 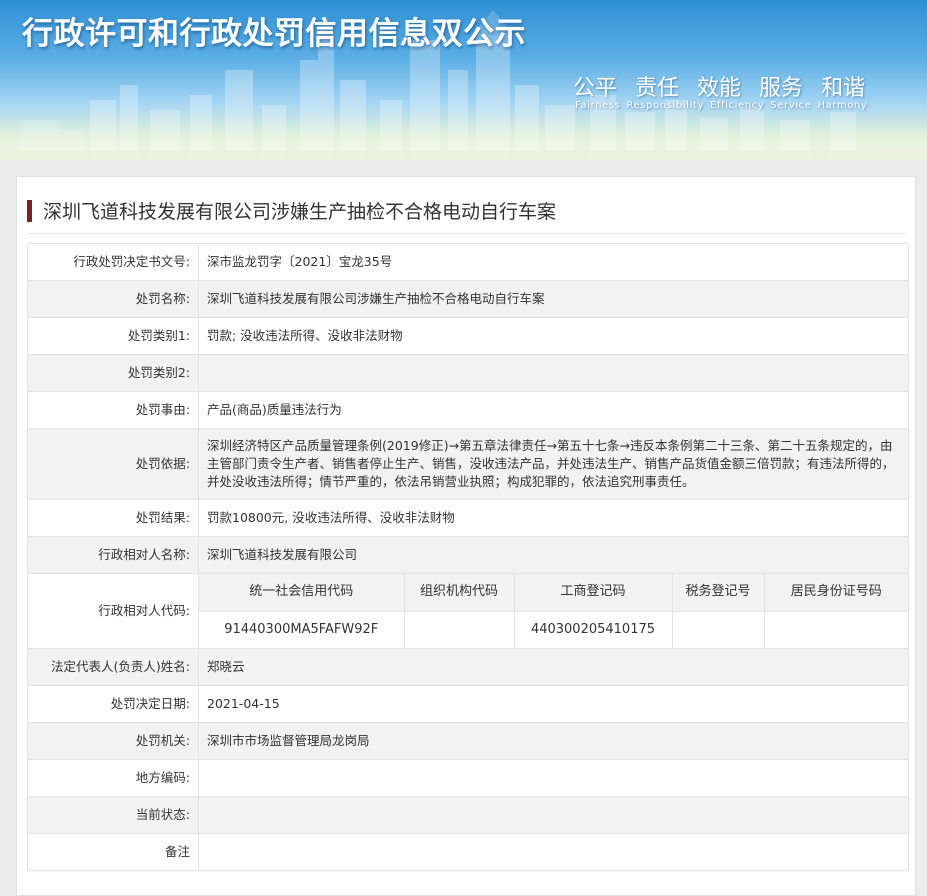 What do you see at coordinates (113, 667) in the screenshot?
I see `legal-rep-label: 法定代表人(负责人)姓名:` at bounding box center [113, 667].